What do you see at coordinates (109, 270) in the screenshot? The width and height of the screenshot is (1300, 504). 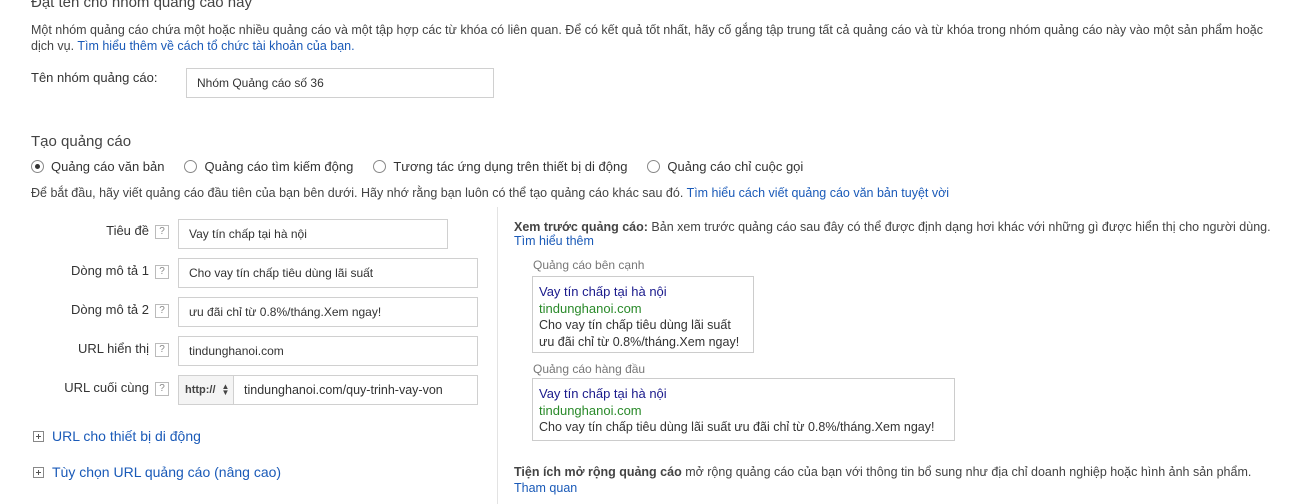 I see `desc1-label-text: Dòng mô tả 1` at bounding box center [109, 270].